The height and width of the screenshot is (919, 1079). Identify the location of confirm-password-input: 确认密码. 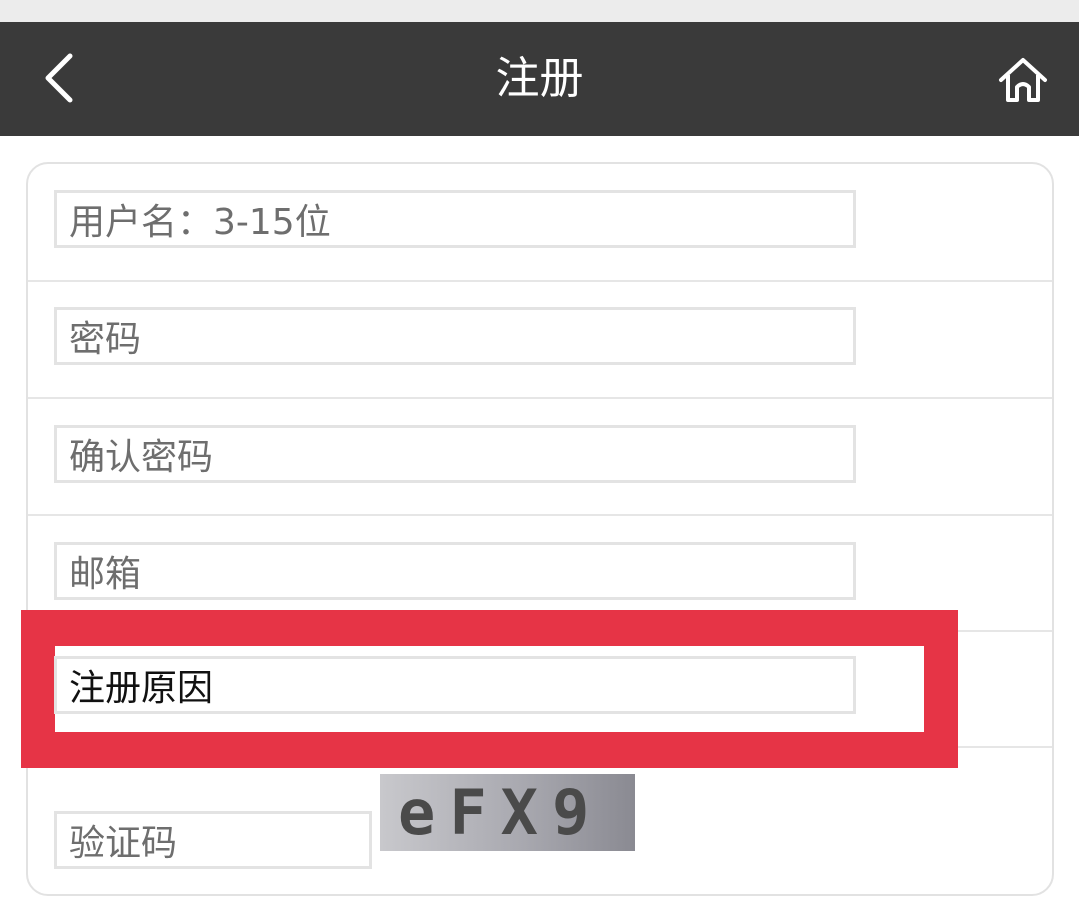
(455, 454).